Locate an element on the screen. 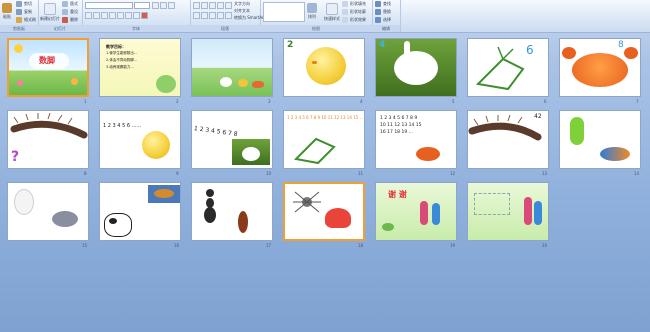 The height and width of the screenshot is (332, 650). select-button: 选择 is located at coordinates (383, 20).